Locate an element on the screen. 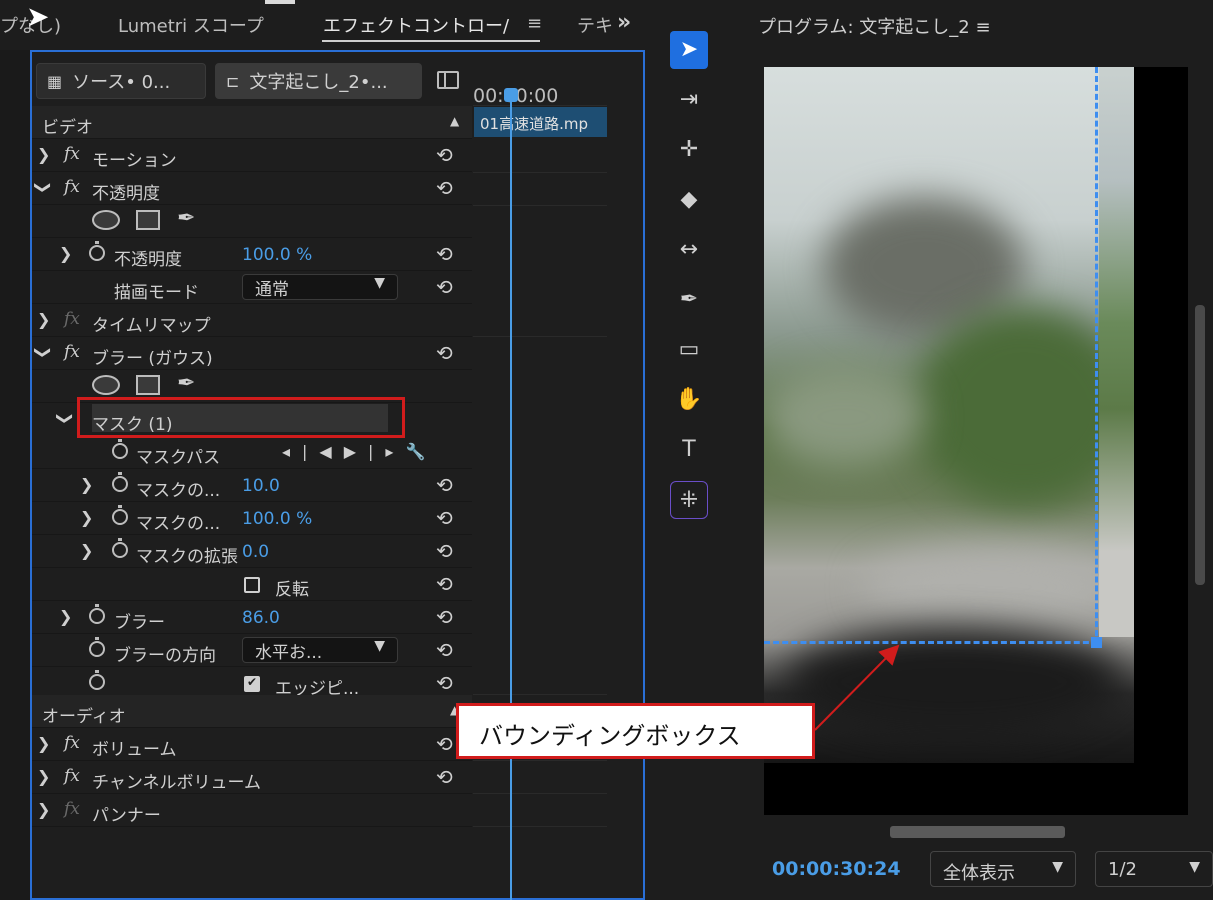  effect-row-panner: ❯ fx パンナー is located at coordinates (252, 810).